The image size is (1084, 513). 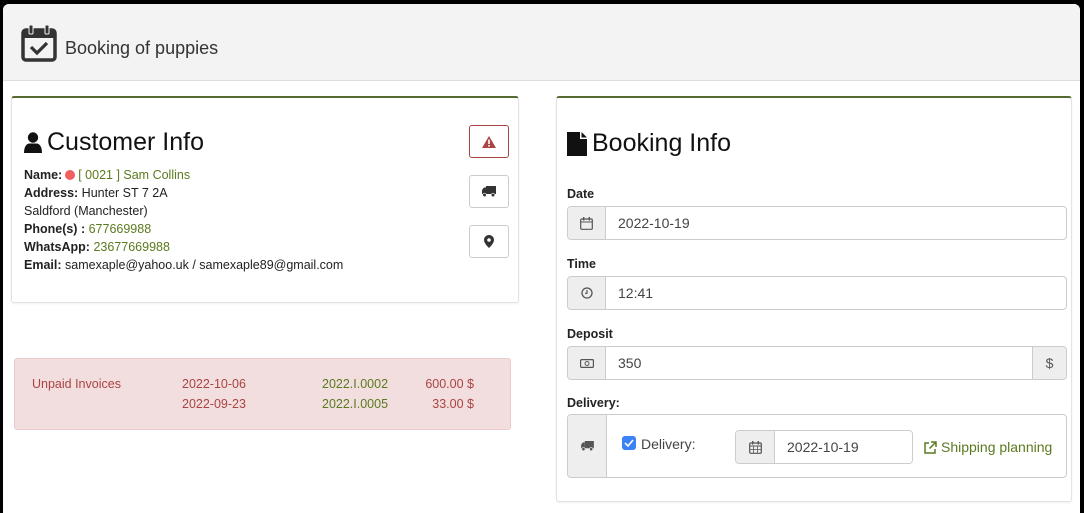 What do you see at coordinates (43, 265) in the screenshot?
I see `email-label: Email:` at bounding box center [43, 265].